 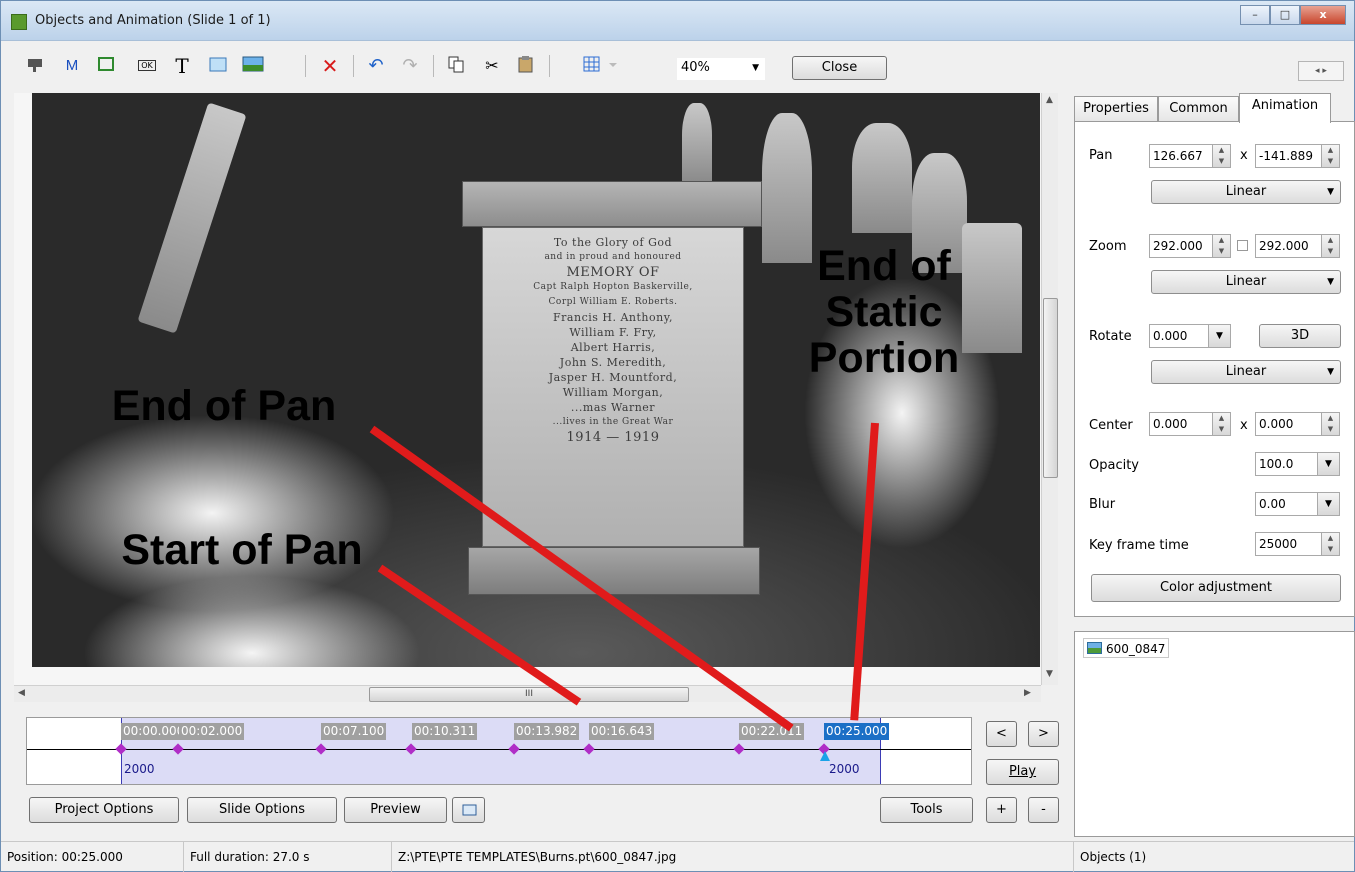 I want to click on slideshow-icon, so click(x=36, y=66).